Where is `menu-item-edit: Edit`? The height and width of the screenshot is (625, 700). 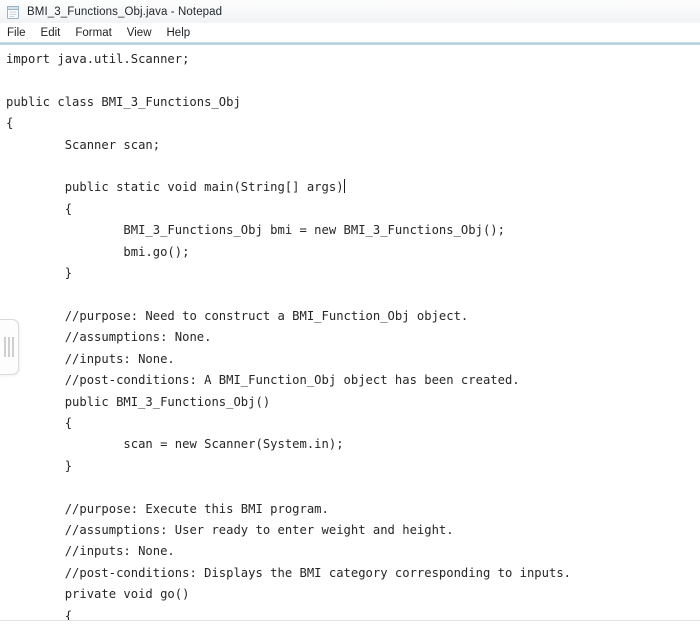
menu-item-edit: Edit is located at coordinates (51, 33).